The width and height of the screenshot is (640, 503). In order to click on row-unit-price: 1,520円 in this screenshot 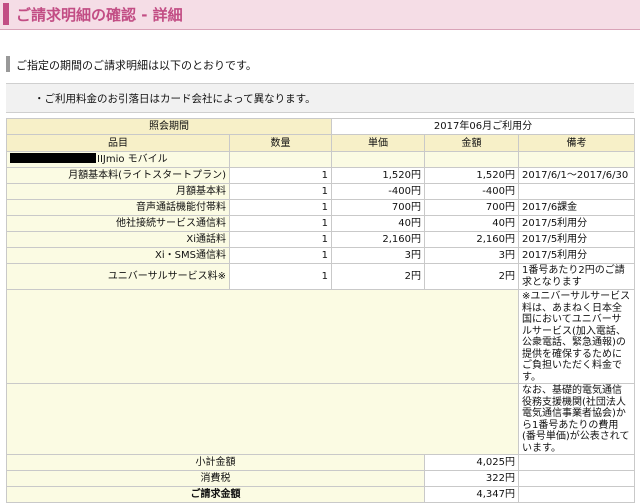, I will do `click(378, 175)`.